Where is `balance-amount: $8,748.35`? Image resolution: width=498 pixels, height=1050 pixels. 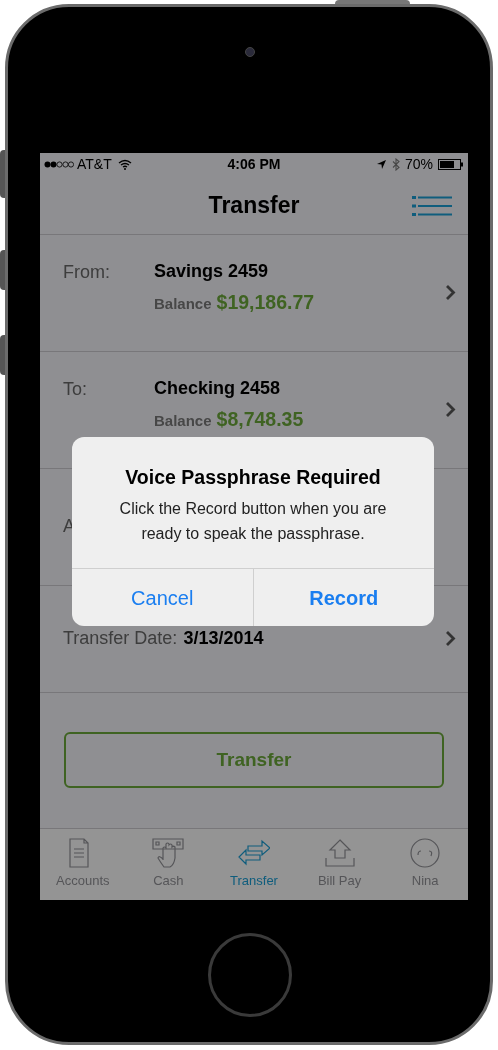 balance-amount: $8,748.35 is located at coordinates (260, 420).